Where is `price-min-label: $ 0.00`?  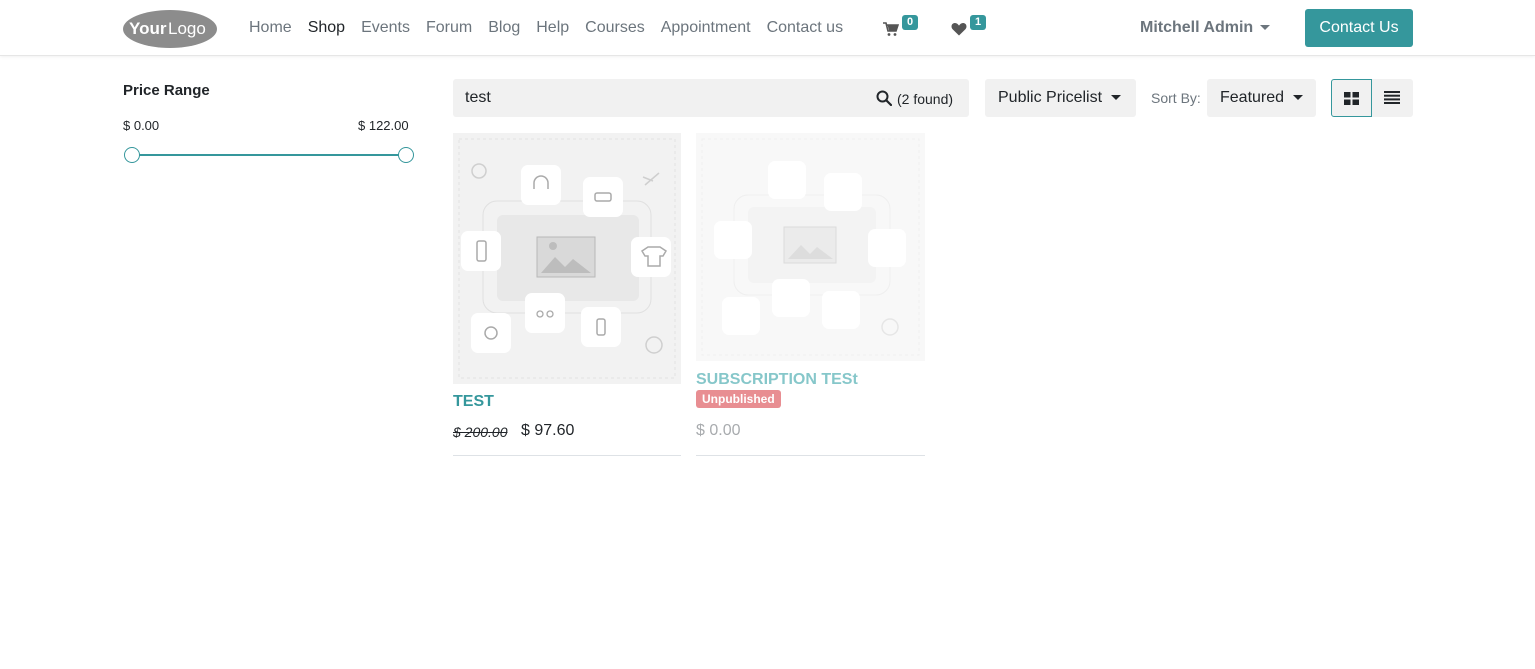
price-min-label: $ 0.00 is located at coordinates (141, 125).